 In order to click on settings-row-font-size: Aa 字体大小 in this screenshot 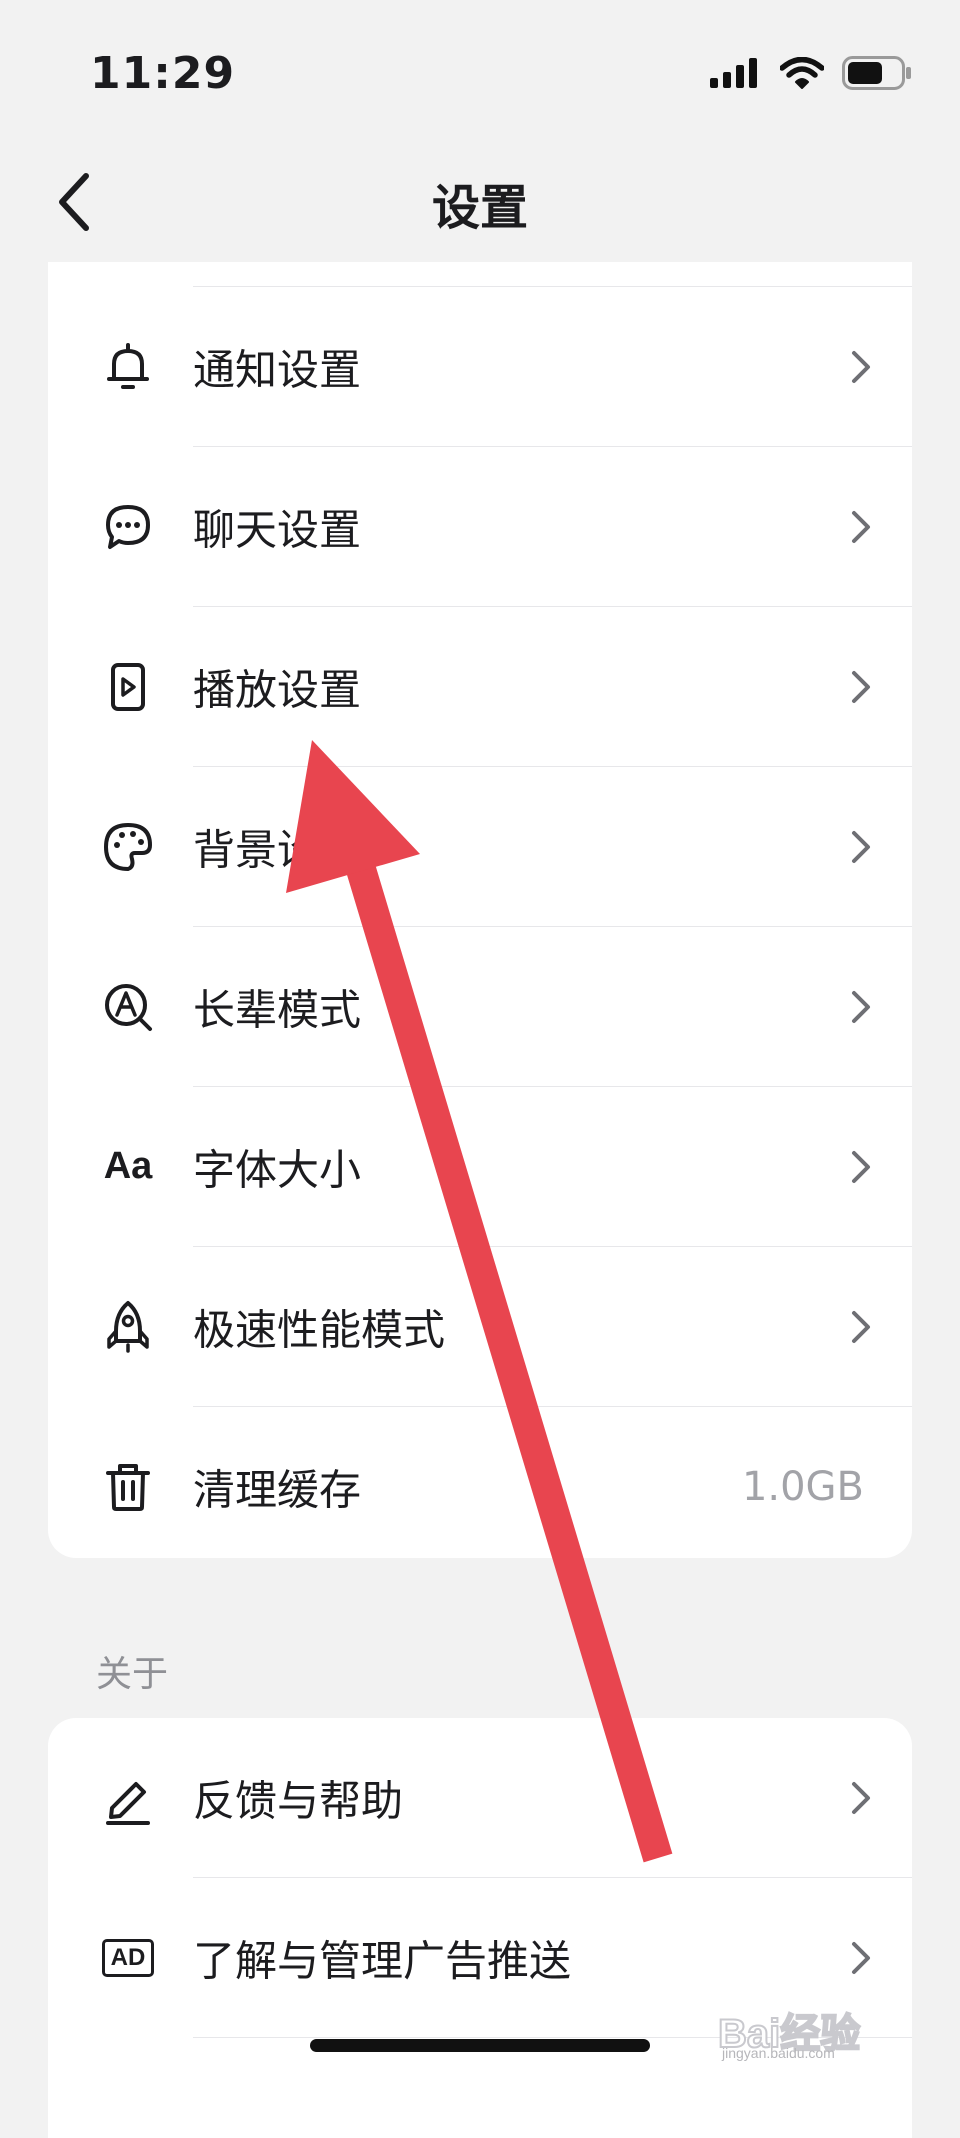, I will do `click(480, 1166)`.